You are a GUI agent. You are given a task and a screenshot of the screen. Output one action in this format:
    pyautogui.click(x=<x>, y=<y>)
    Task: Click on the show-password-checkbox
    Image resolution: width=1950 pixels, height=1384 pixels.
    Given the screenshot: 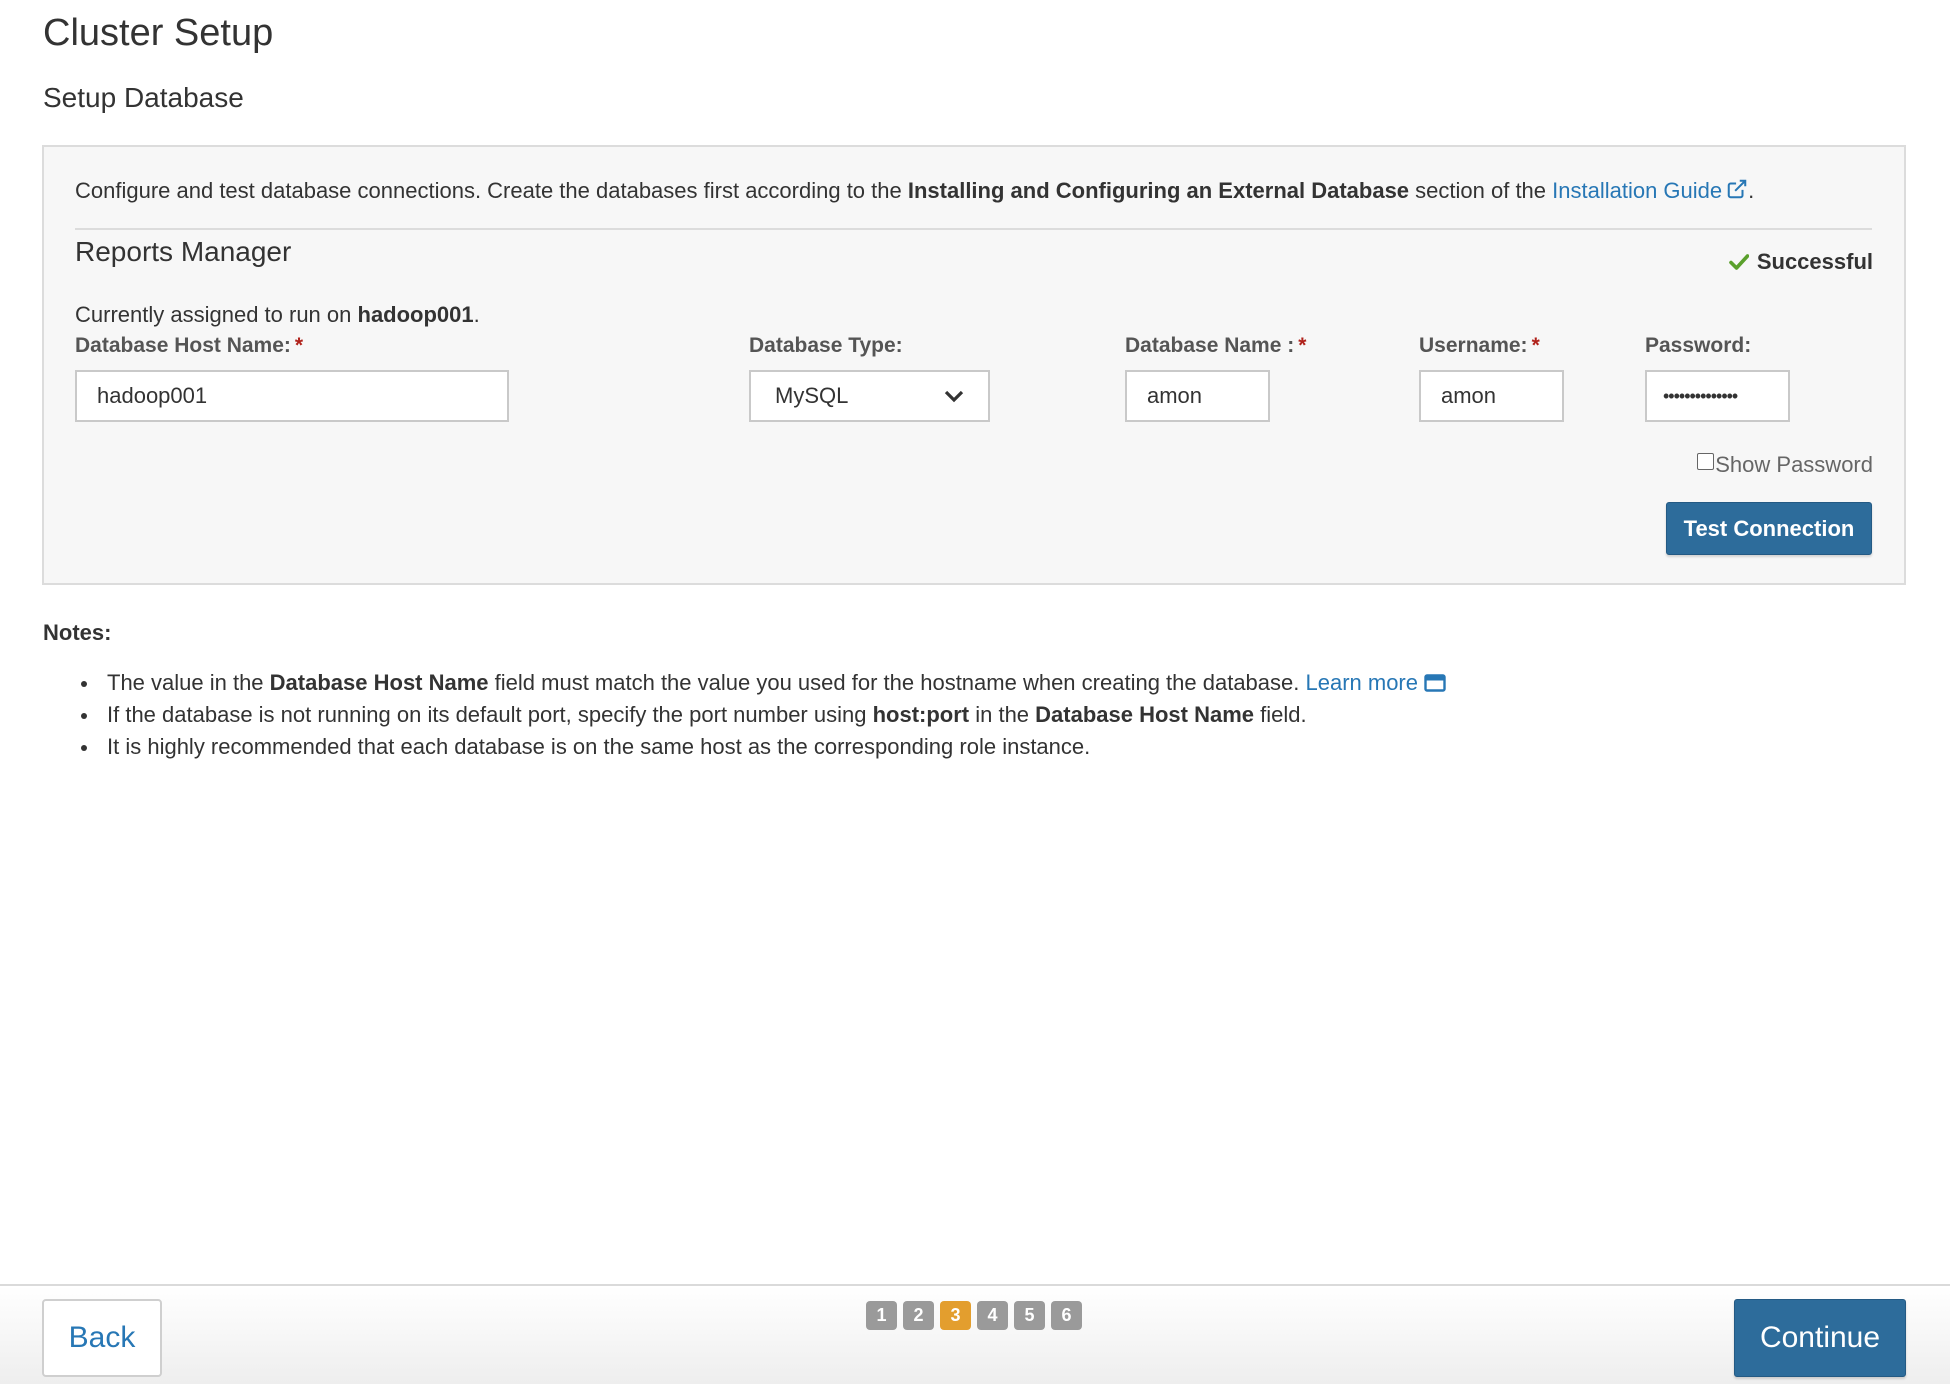 What is the action you would take?
    pyautogui.click(x=1706, y=461)
    